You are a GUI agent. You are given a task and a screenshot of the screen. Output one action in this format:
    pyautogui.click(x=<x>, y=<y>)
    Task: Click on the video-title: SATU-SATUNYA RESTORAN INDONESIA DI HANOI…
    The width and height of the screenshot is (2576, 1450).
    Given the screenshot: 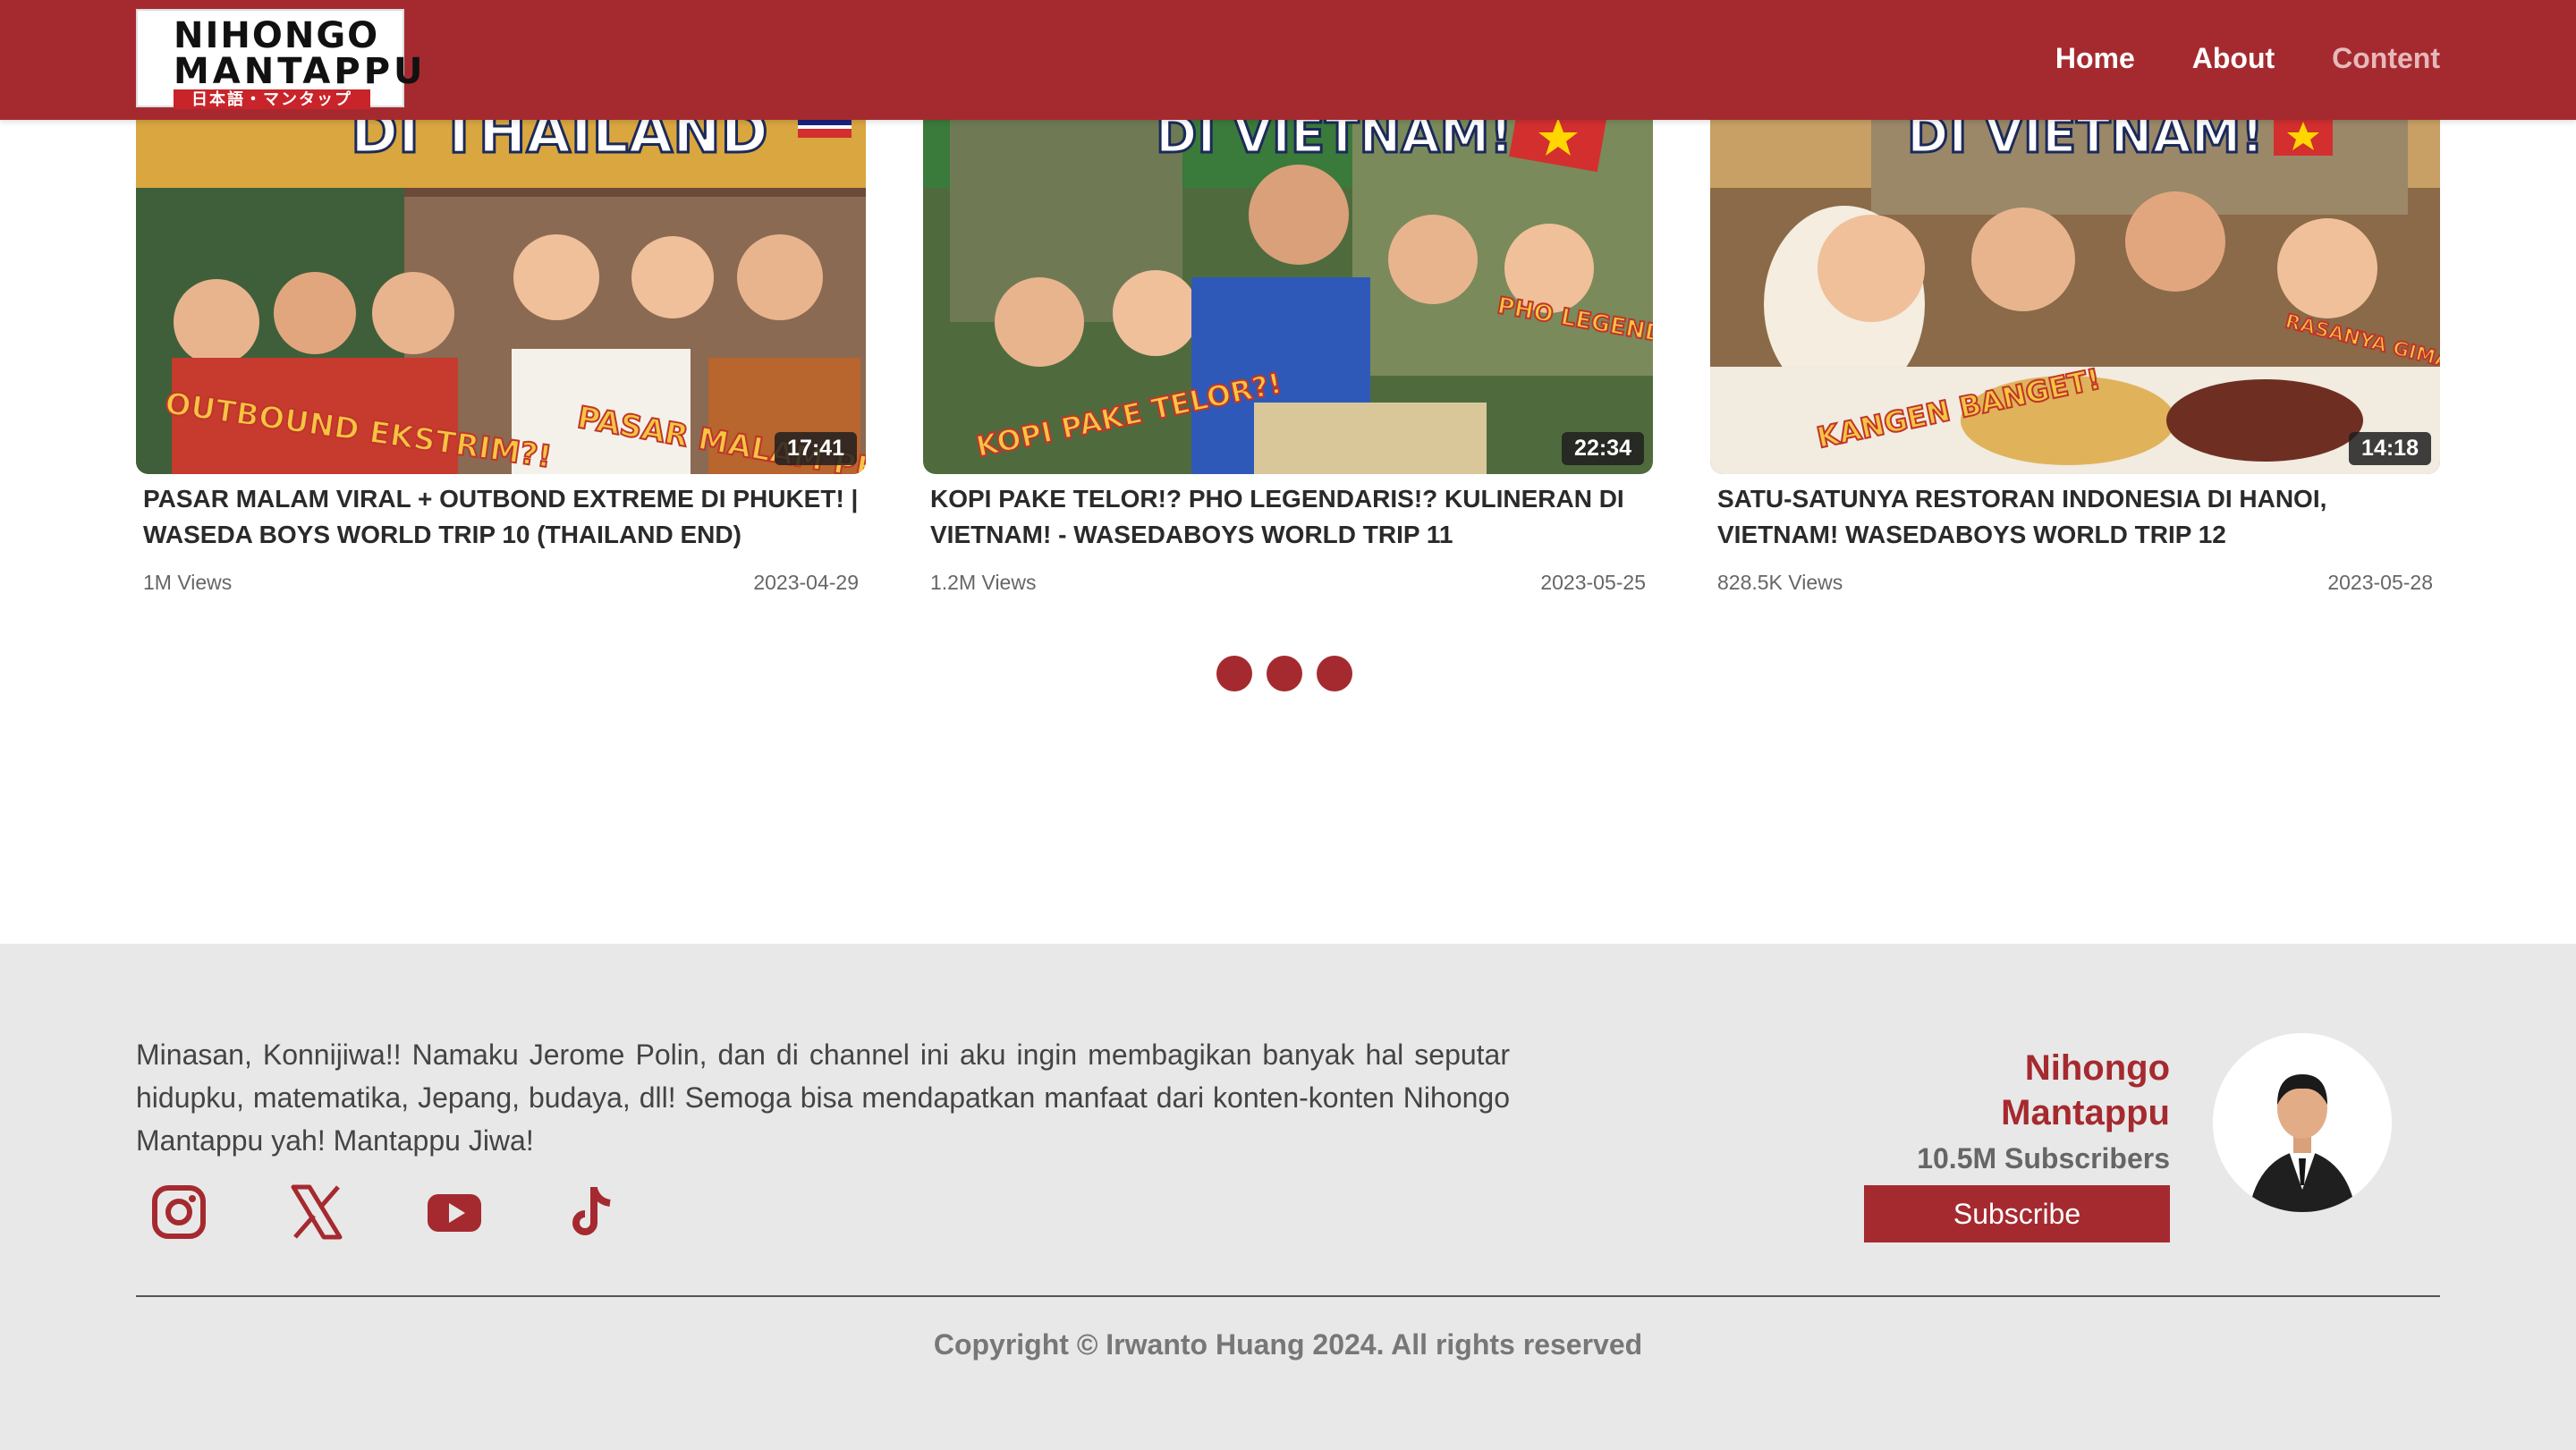 What is the action you would take?
    pyautogui.click(x=2075, y=518)
    